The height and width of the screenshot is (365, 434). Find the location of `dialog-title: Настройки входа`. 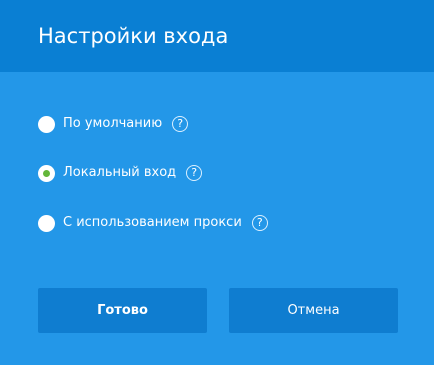

dialog-title: Настройки входа is located at coordinates (133, 36).